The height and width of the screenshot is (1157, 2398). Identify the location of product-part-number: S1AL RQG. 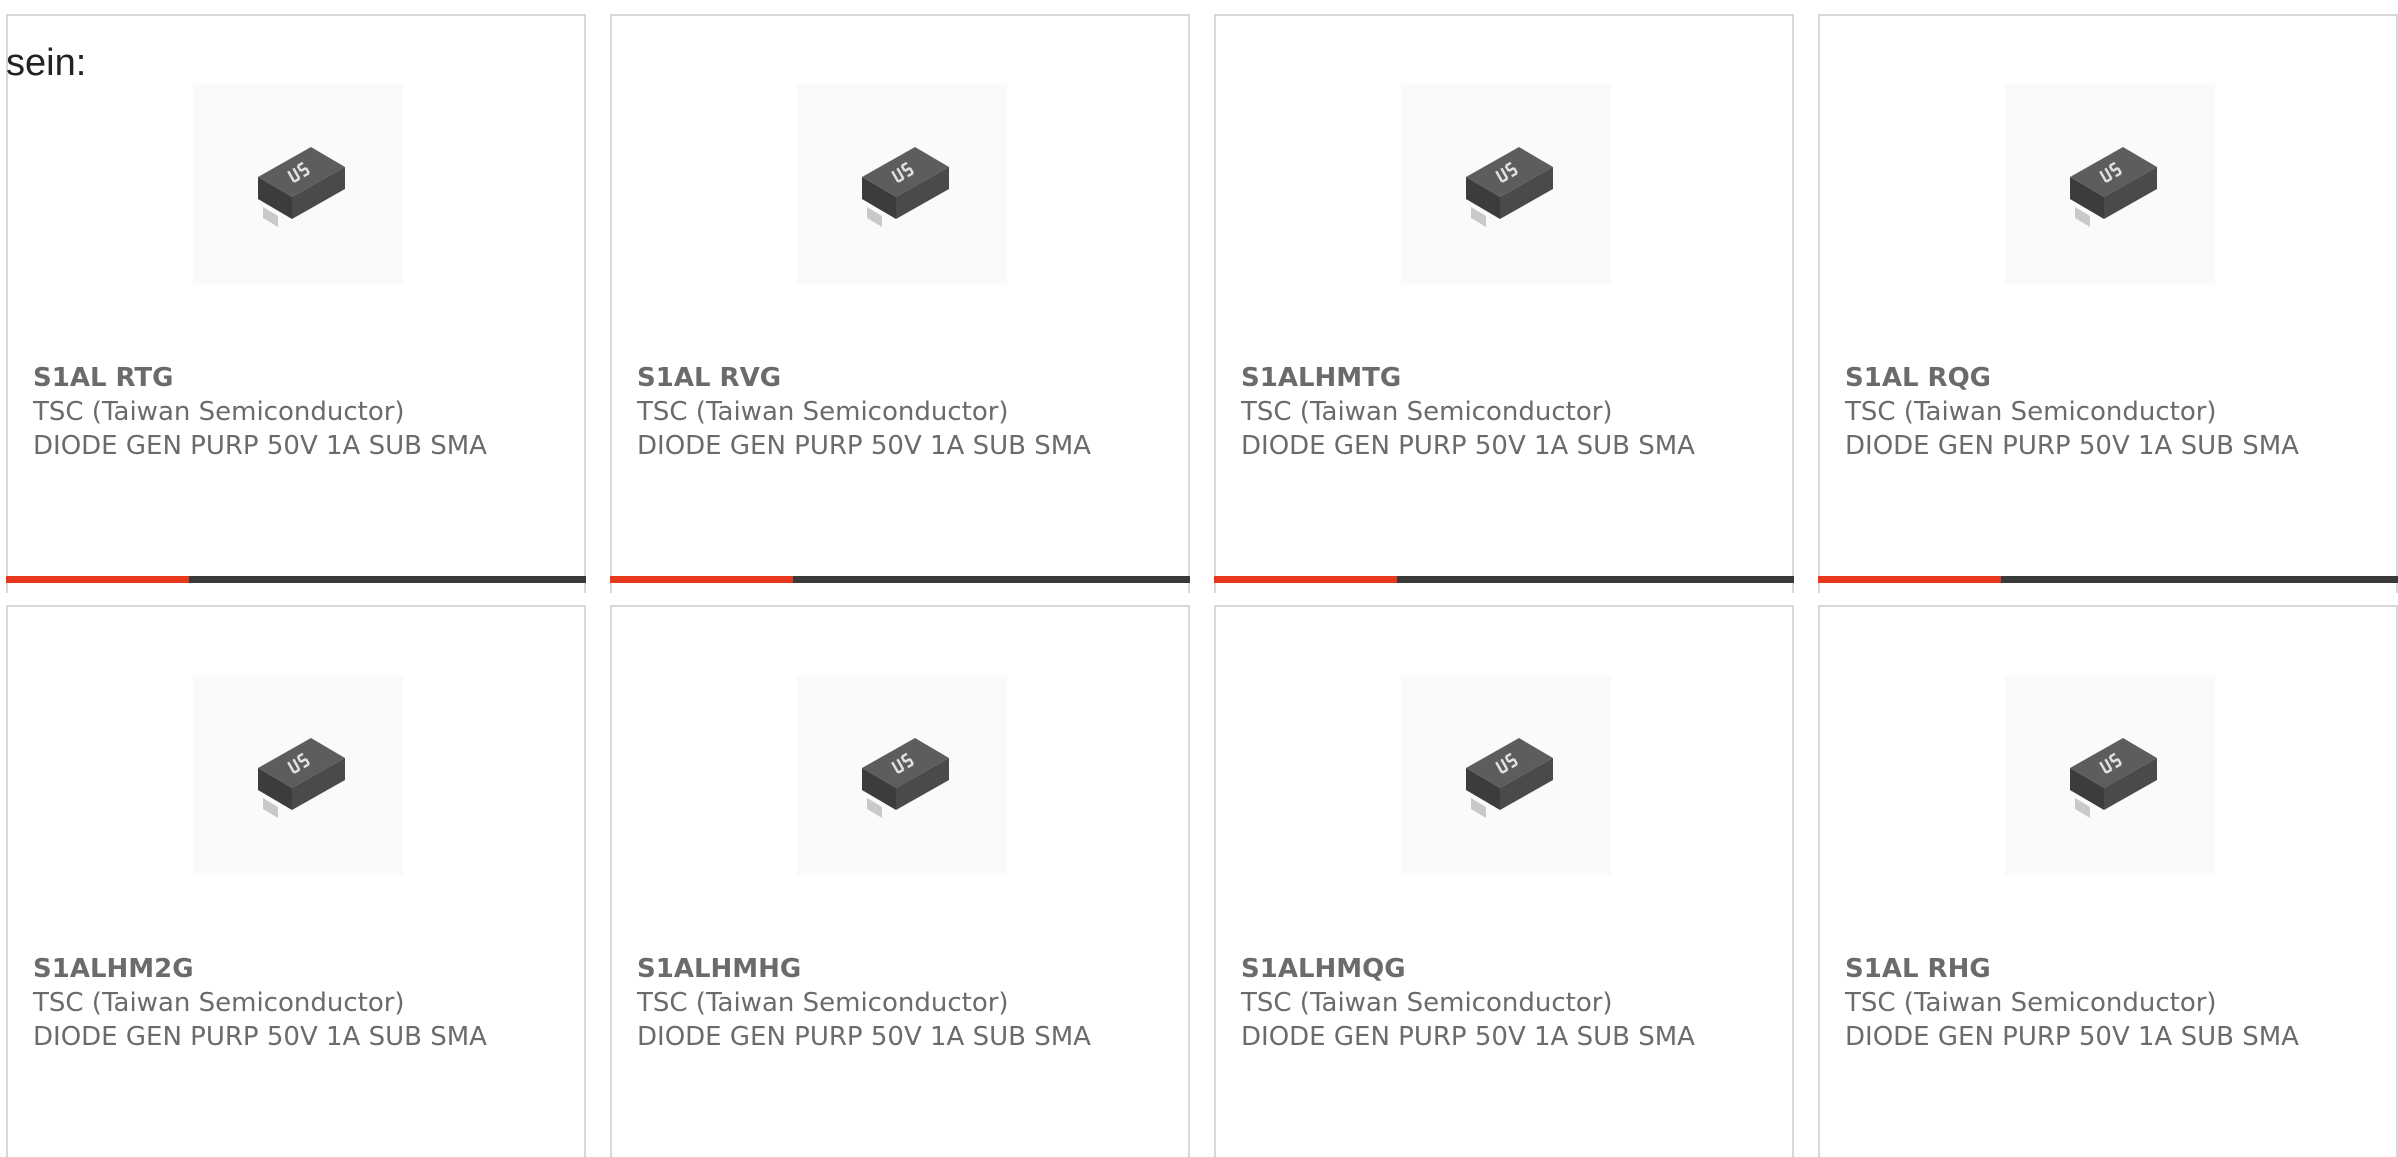
(2105, 378).